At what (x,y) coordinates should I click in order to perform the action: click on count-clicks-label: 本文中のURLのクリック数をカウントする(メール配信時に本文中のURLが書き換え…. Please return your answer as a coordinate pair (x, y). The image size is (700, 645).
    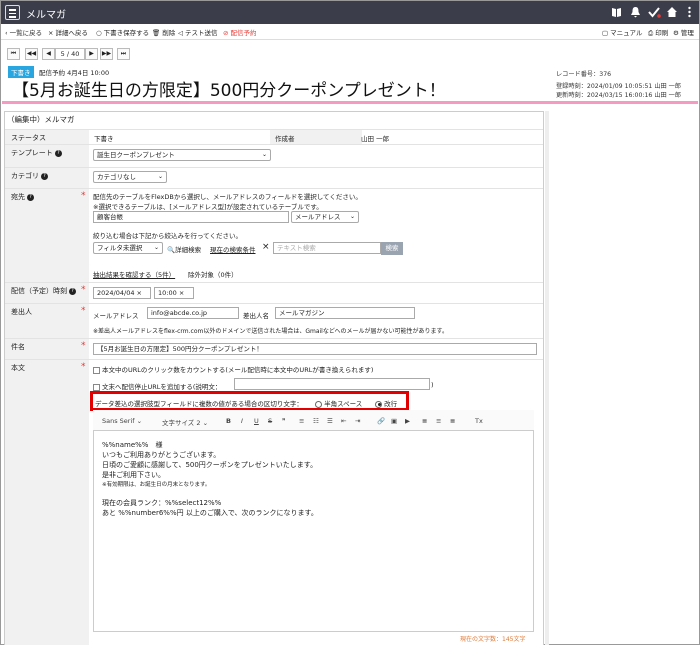
    Looking at the image, I should click on (238, 370).